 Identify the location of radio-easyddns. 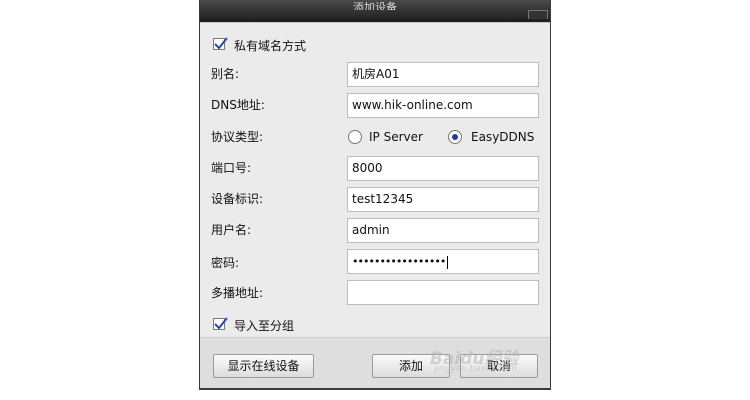
(455, 137).